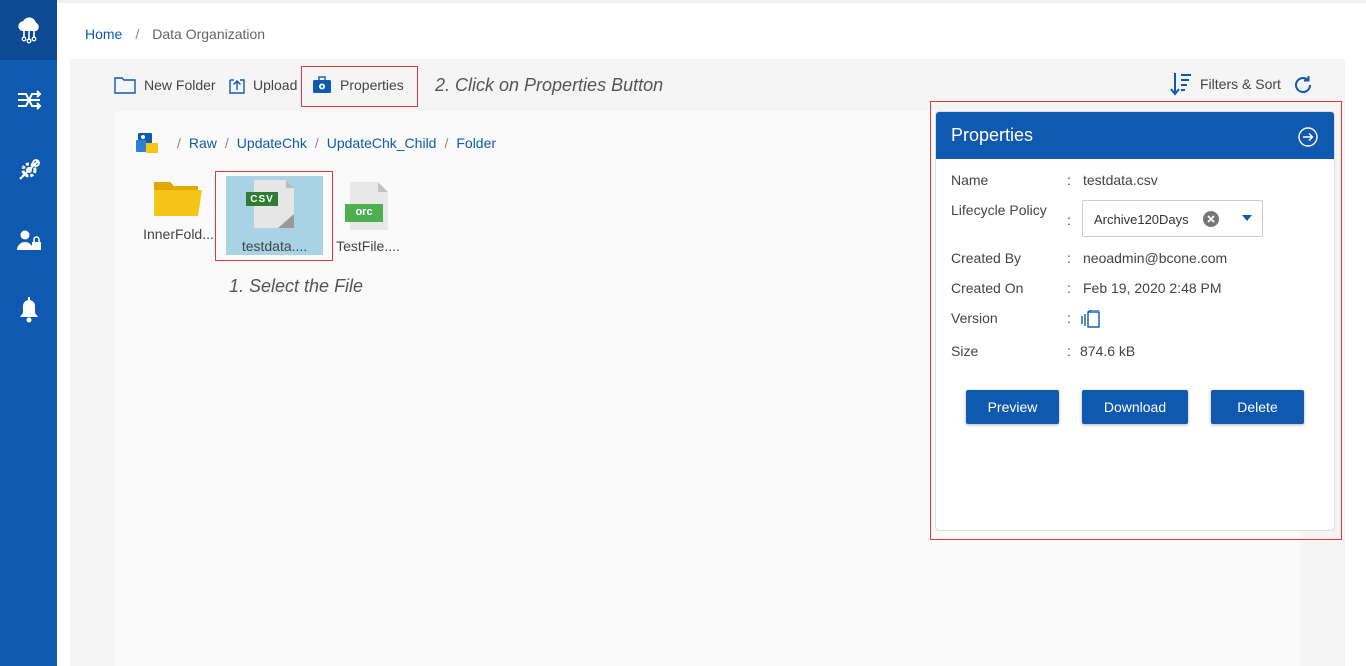 The height and width of the screenshot is (666, 1366). What do you see at coordinates (476, 143) in the screenshot?
I see `path-segment-folder: Folder` at bounding box center [476, 143].